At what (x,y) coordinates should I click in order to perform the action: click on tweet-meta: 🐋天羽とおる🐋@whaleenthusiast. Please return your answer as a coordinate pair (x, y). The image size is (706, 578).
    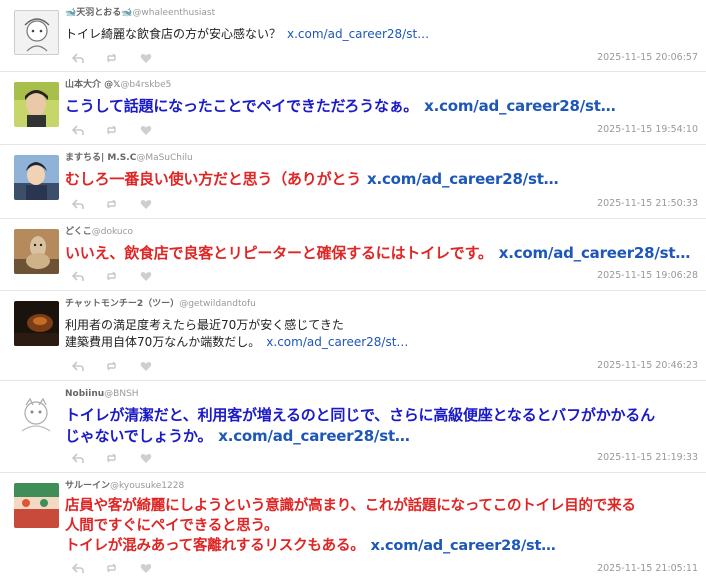
    Looking at the image, I should click on (140, 13).